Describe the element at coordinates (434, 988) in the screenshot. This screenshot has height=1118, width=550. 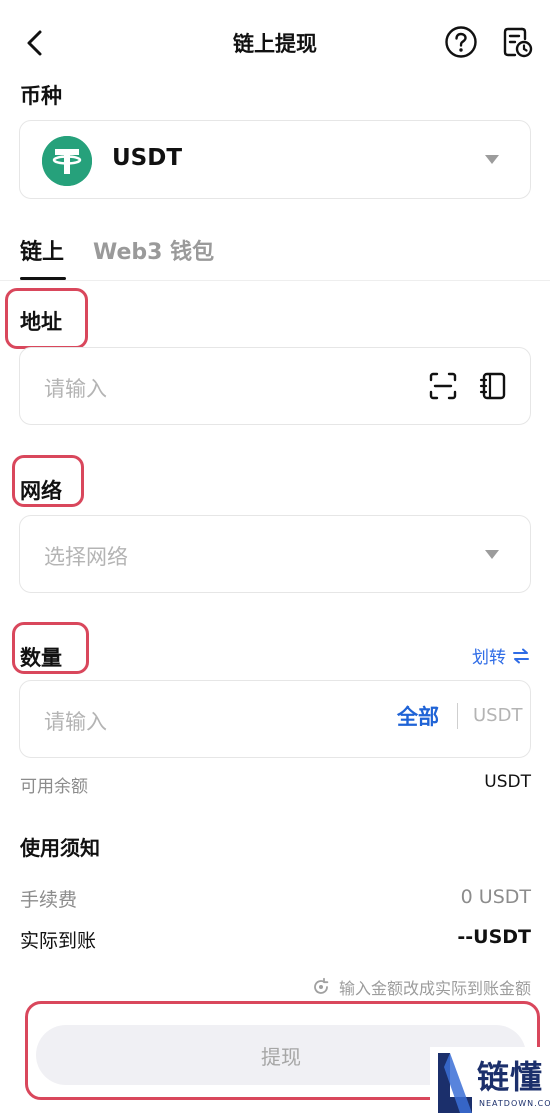
I see `hint-text: 输入金额改成实际到账金额` at that location.